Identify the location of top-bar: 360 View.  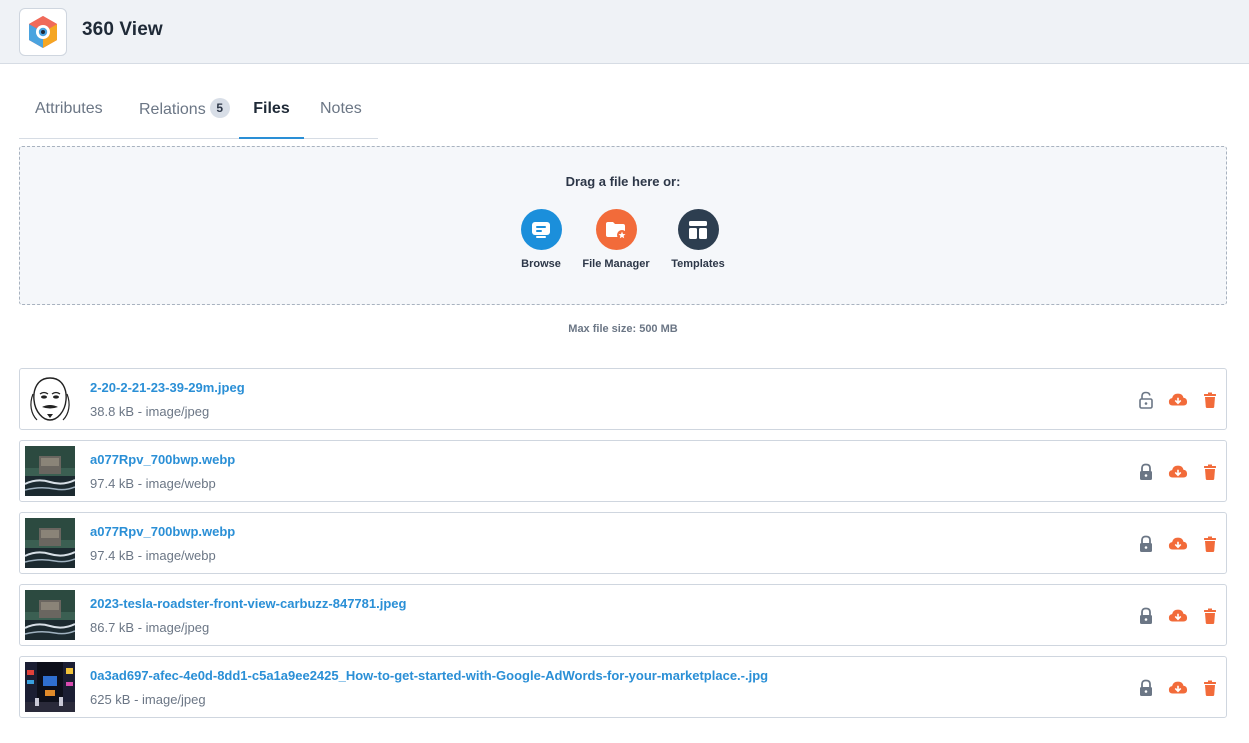
(624, 32).